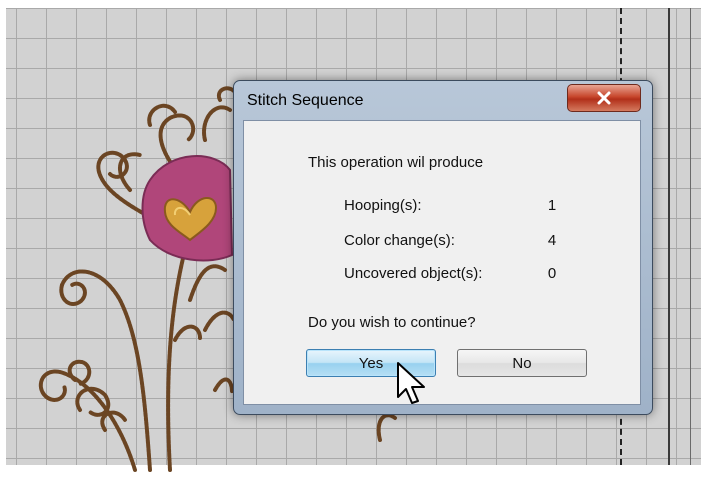  Describe the element at coordinates (411, 383) in the screenshot. I see `mouse-pointer-icon` at that location.